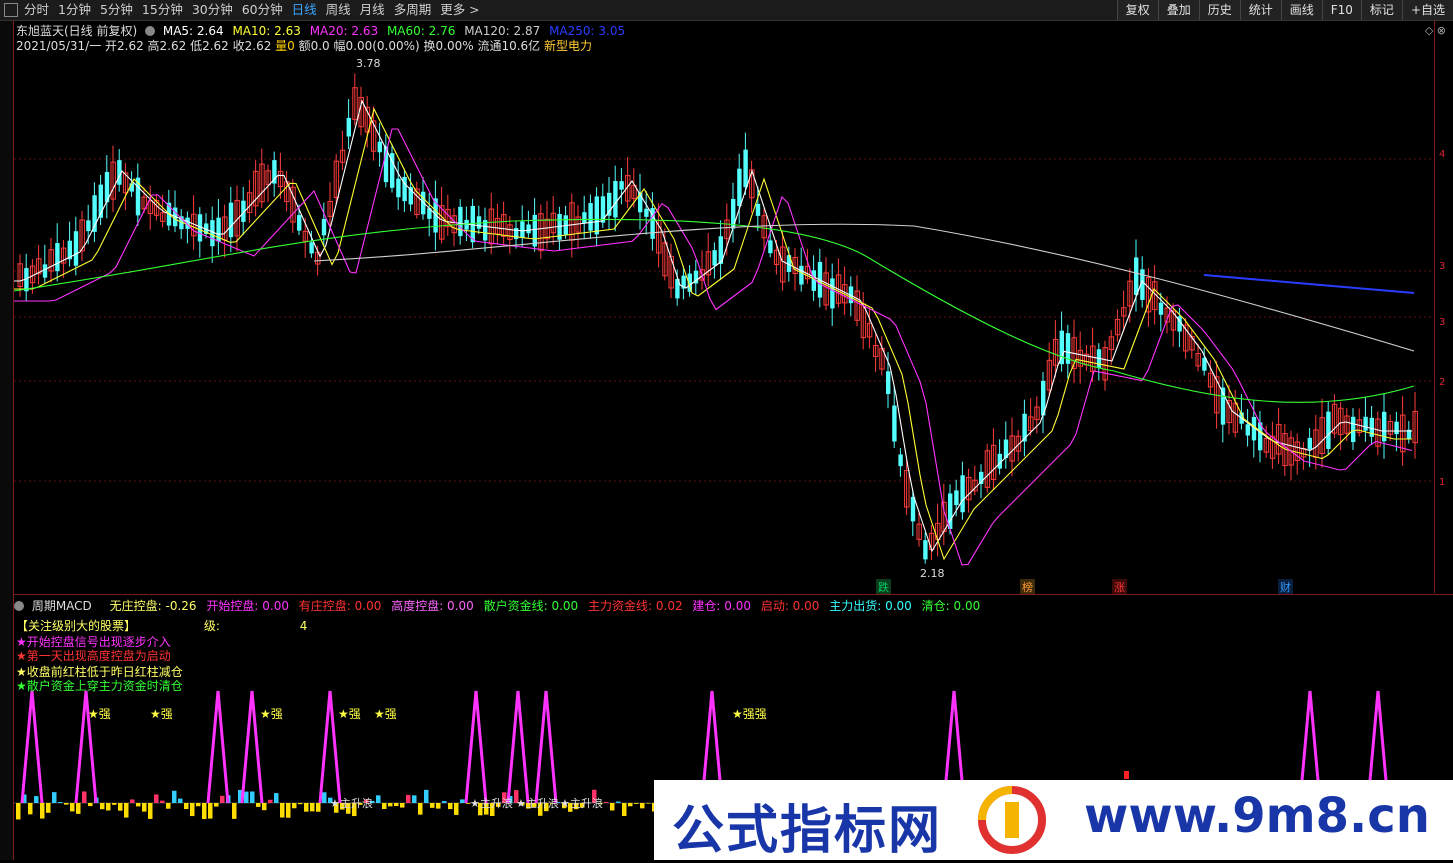  What do you see at coordinates (459, 10) in the screenshot?
I see `tab-period-more: 更多 >` at bounding box center [459, 10].